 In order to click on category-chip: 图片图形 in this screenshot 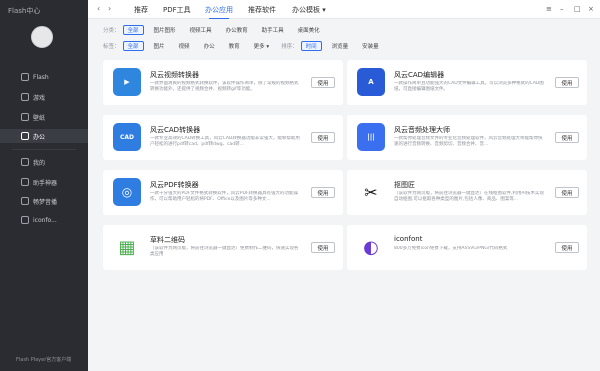, I will do `click(165, 30)`.